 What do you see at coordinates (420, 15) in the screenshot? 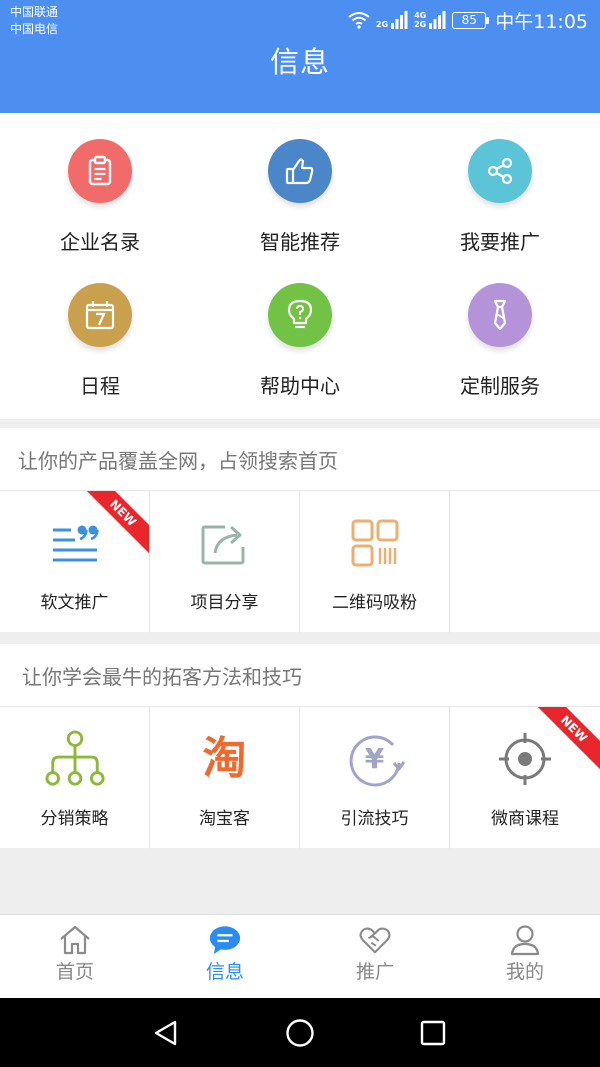
I see `network-type-2: 4G` at bounding box center [420, 15].